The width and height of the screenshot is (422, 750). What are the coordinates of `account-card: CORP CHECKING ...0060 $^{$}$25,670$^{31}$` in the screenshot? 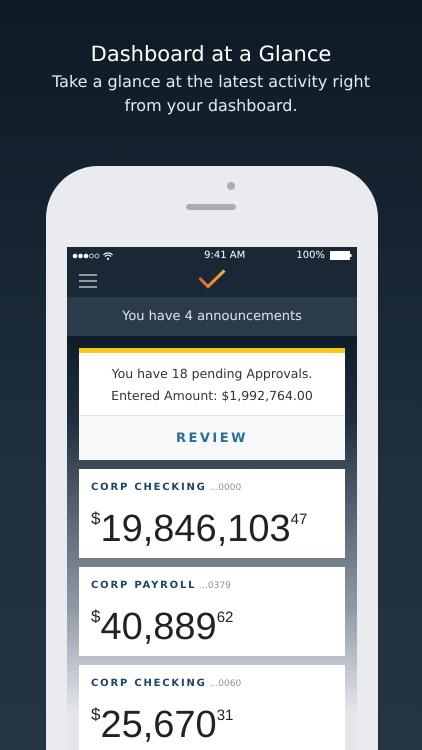 It's located at (212, 707).